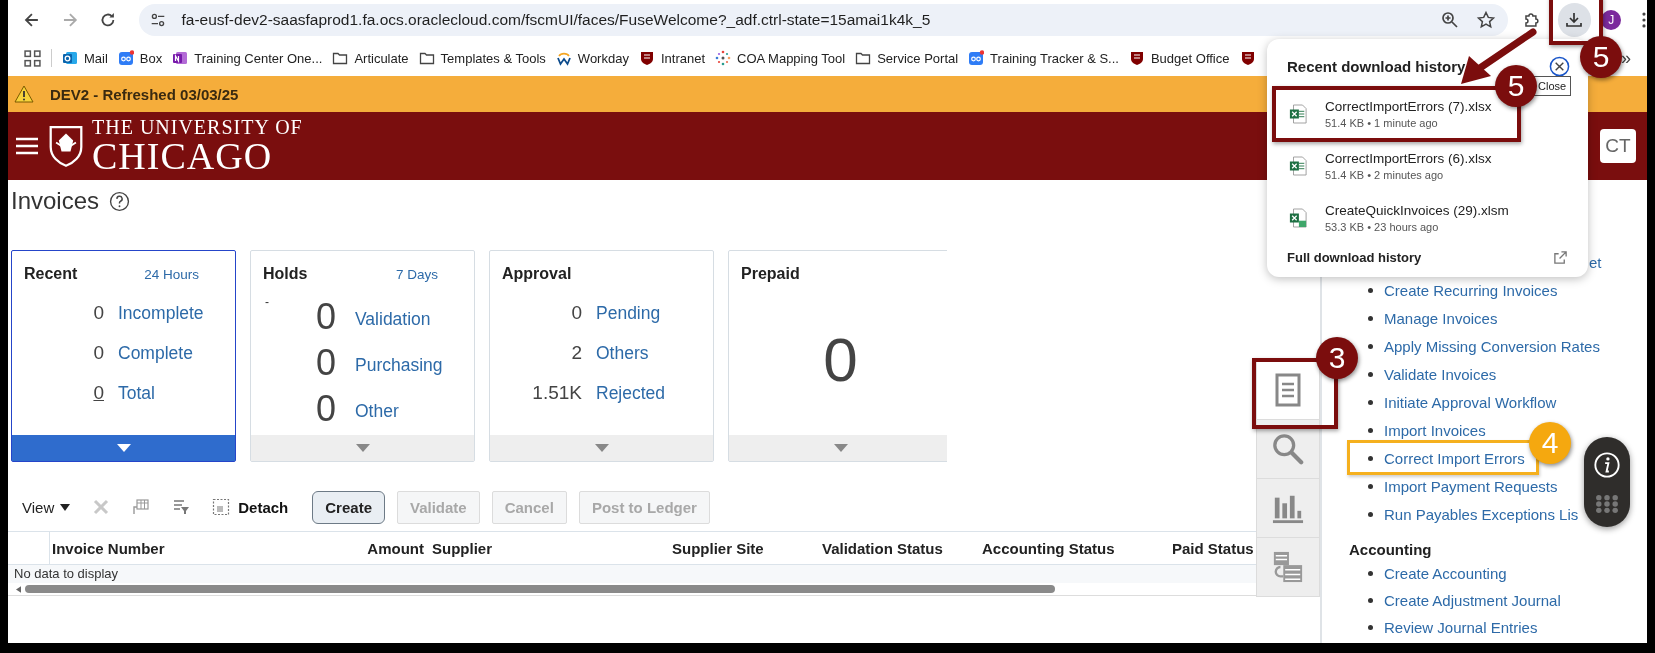 The height and width of the screenshot is (653, 1655). What do you see at coordinates (144, 94) in the screenshot?
I see `environment-text: DEV2 - Refreshed 03/03/25` at bounding box center [144, 94].